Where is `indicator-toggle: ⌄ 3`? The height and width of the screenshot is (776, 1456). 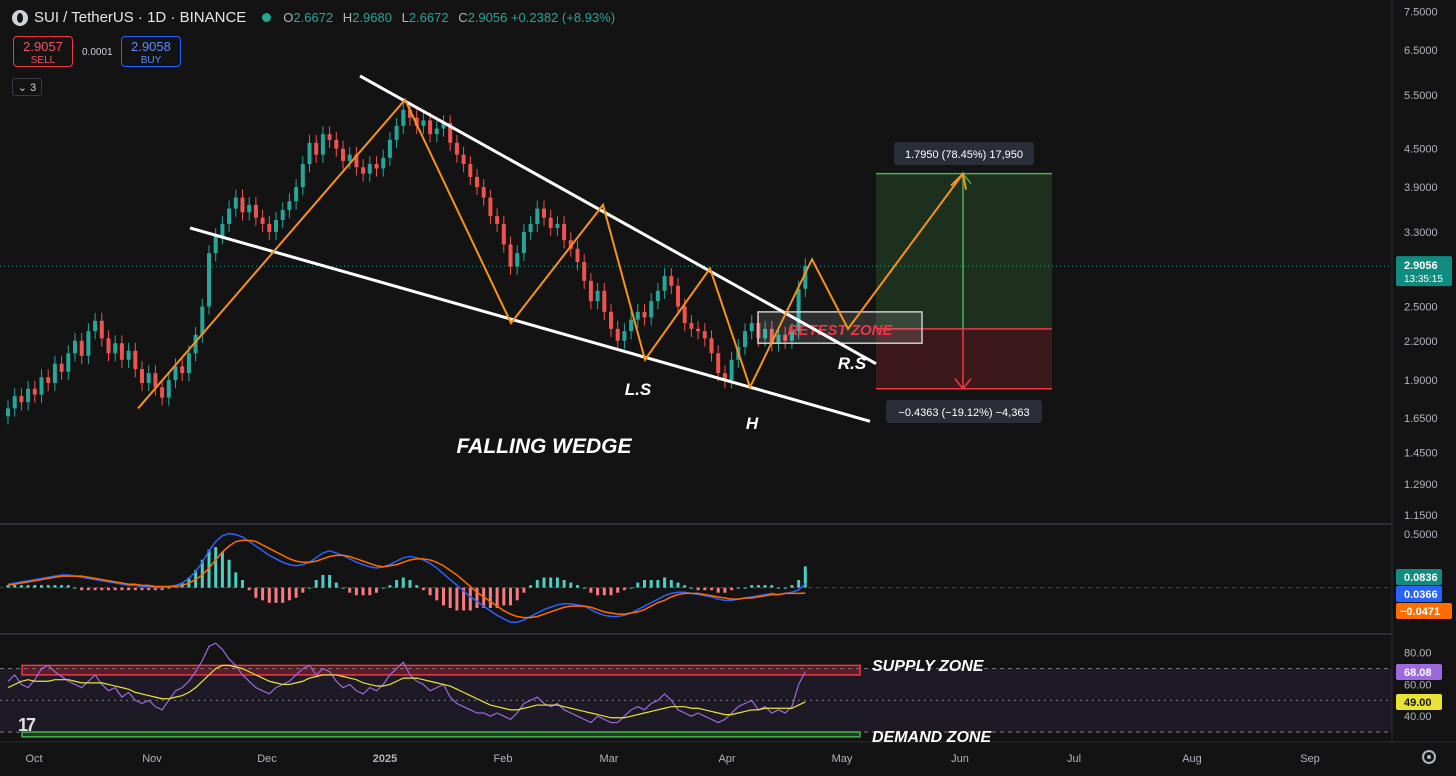 indicator-toggle: ⌄ 3 is located at coordinates (27, 87).